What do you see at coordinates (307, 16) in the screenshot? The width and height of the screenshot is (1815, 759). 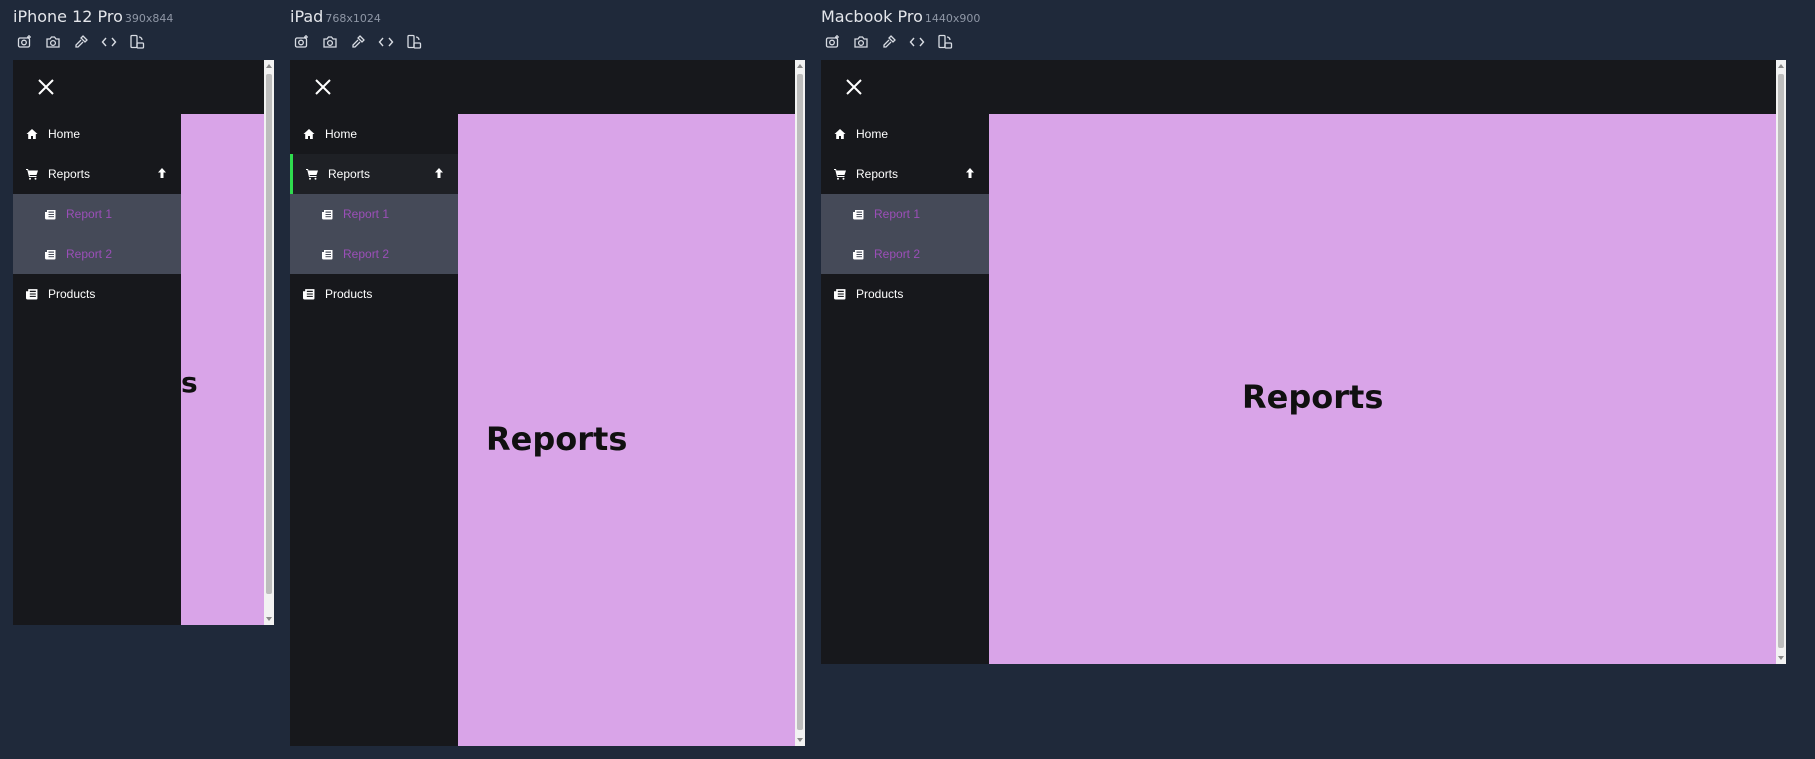 I see `device-name: iPad` at bounding box center [307, 16].